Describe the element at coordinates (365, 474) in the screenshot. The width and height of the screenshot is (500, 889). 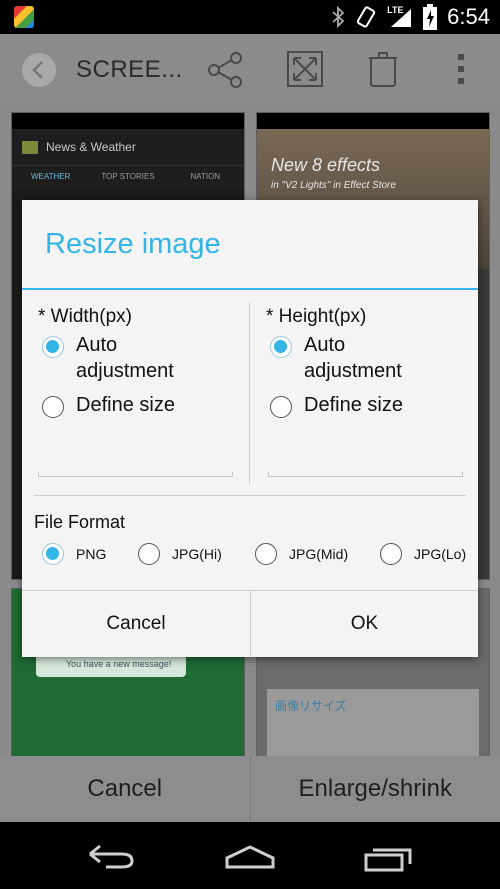
I see `height-size-input` at that location.